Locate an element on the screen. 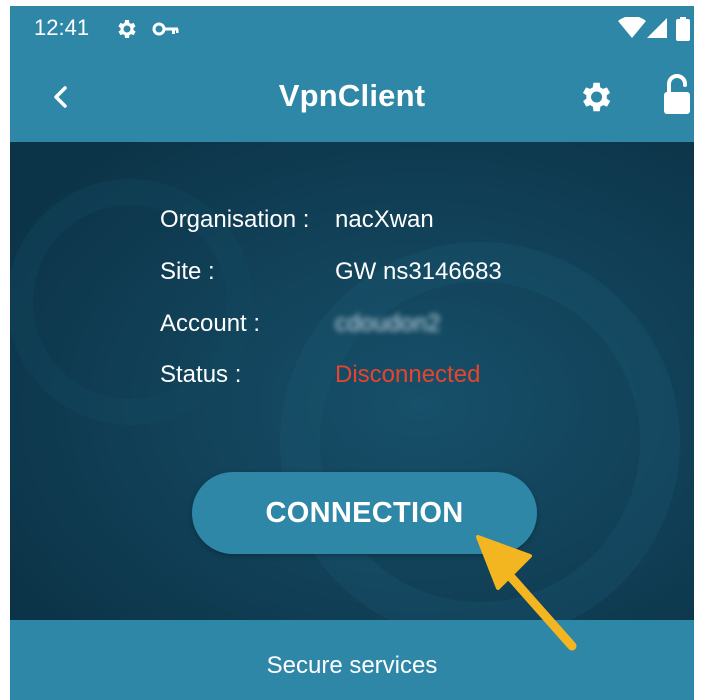 The image size is (708, 700). account-label: Account : is located at coordinates (210, 323).